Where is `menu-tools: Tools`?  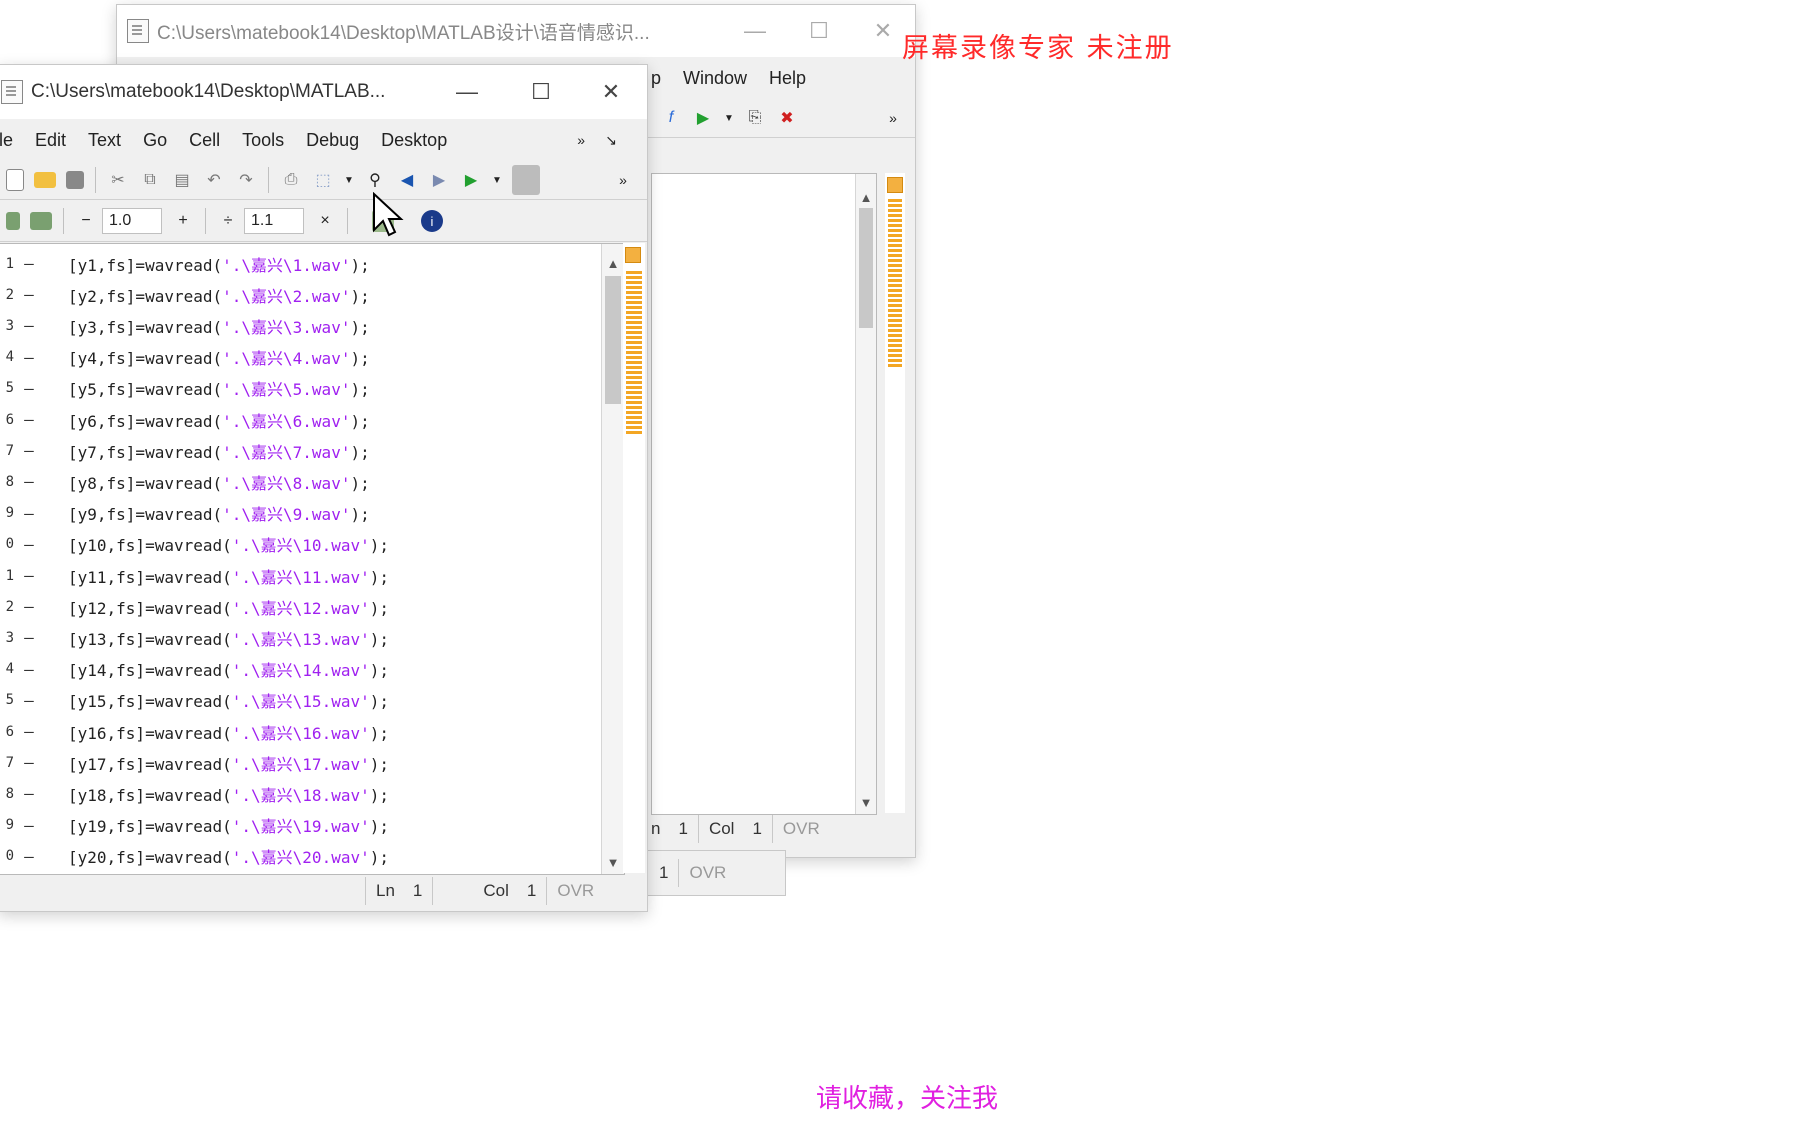 menu-tools: Tools is located at coordinates (263, 140).